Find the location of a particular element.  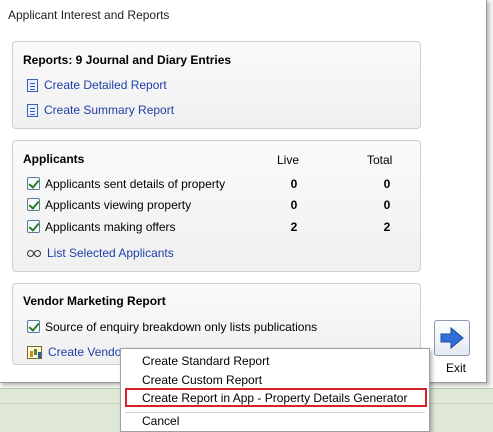

create-vendor-link: Create Vendor is located at coordinates (76, 352).